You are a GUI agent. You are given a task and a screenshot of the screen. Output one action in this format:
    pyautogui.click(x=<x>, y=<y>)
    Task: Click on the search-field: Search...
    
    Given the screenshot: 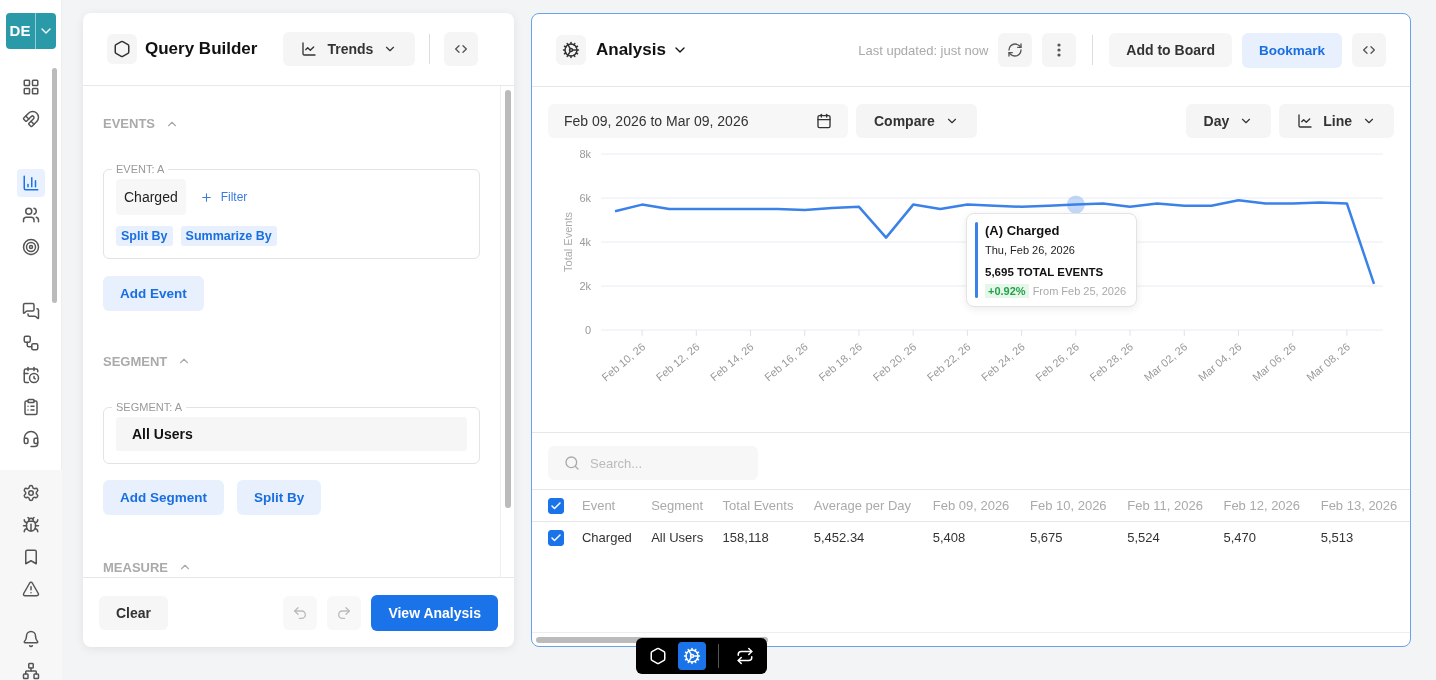 What is the action you would take?
    pyautogui.click(x=653, y=463)
    